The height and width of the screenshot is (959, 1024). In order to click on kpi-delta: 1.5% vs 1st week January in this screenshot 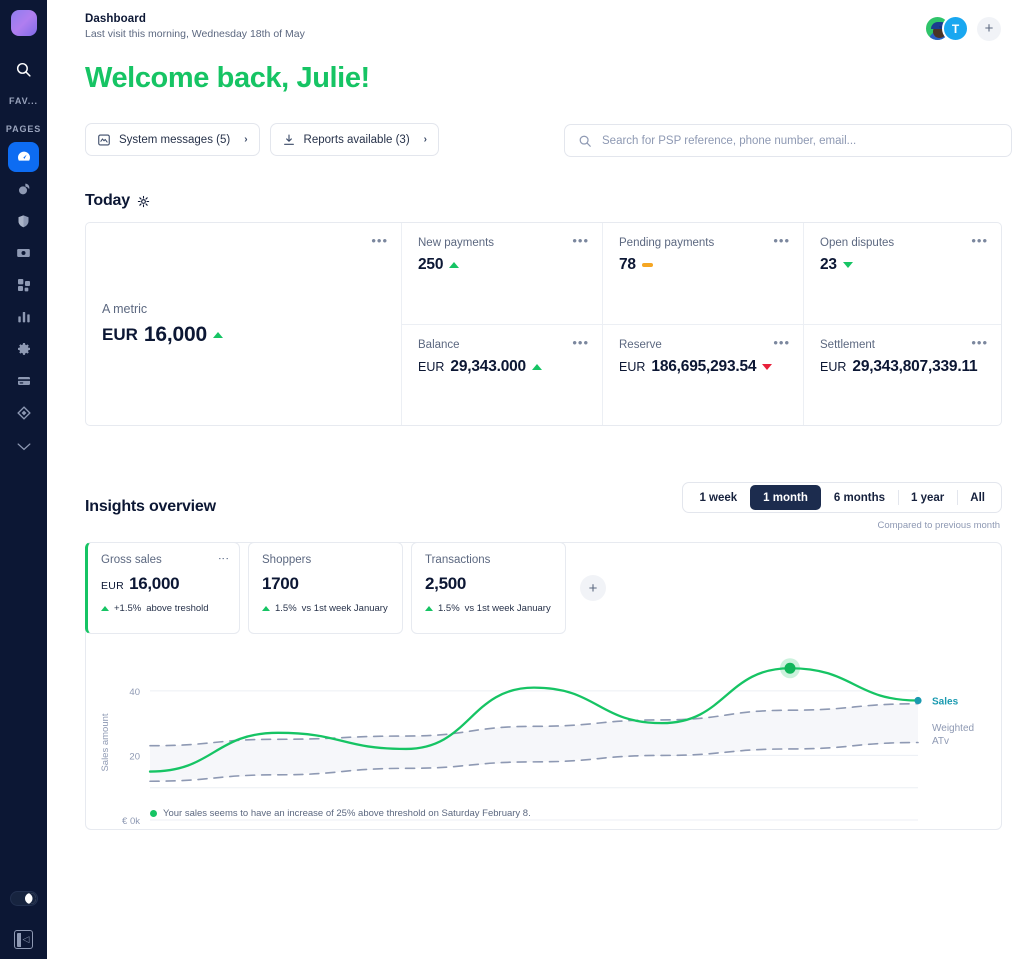, I will do `click(325, 608)`.